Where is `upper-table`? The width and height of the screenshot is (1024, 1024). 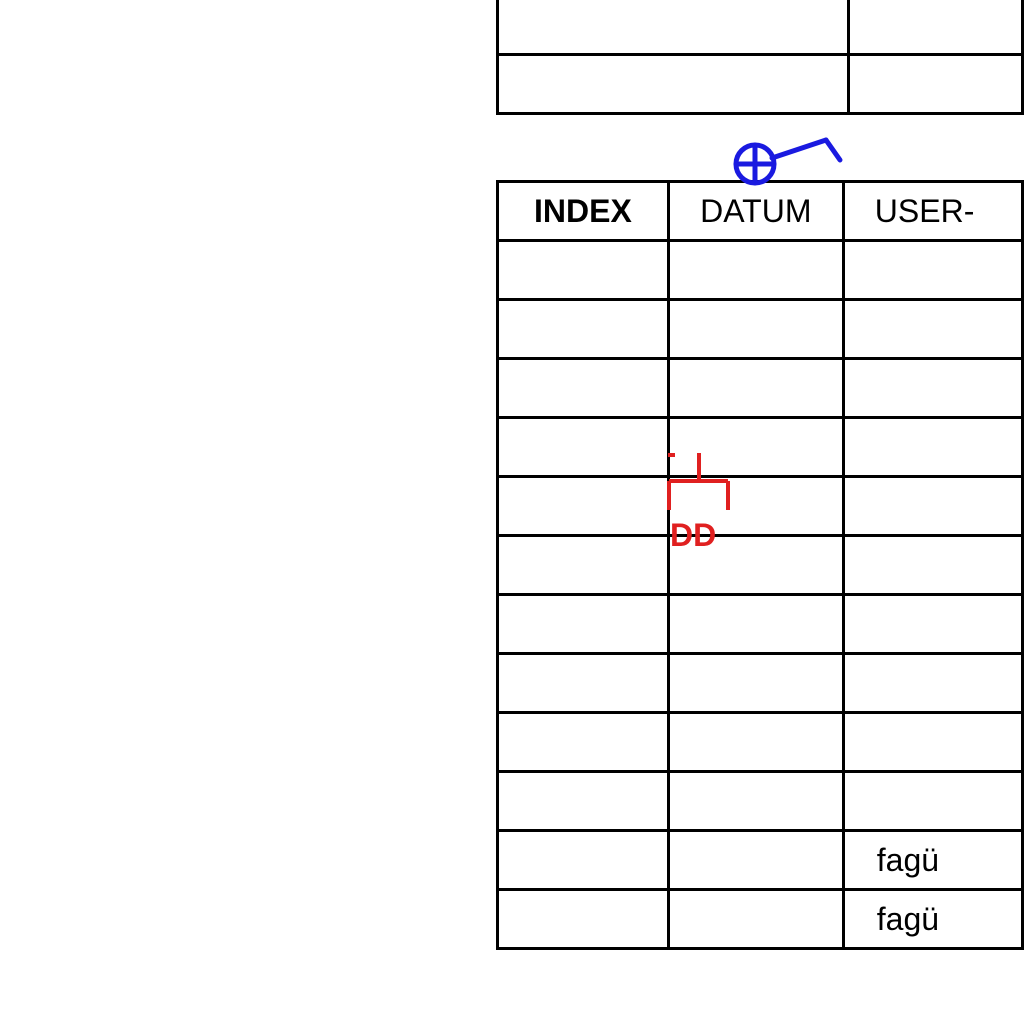
upper-table is located at coordinates (759, 57).